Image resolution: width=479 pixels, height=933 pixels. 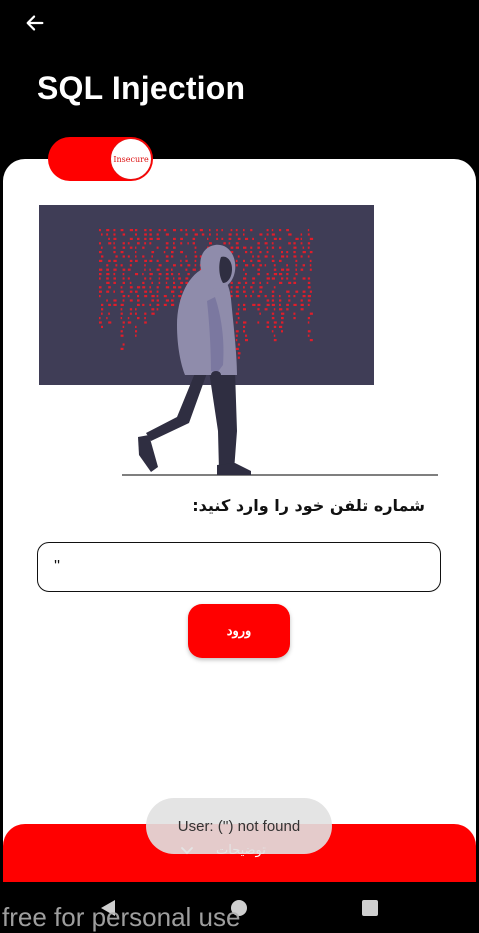 I want to click on page-title: SQL Injection, so click(x=141, y=88).